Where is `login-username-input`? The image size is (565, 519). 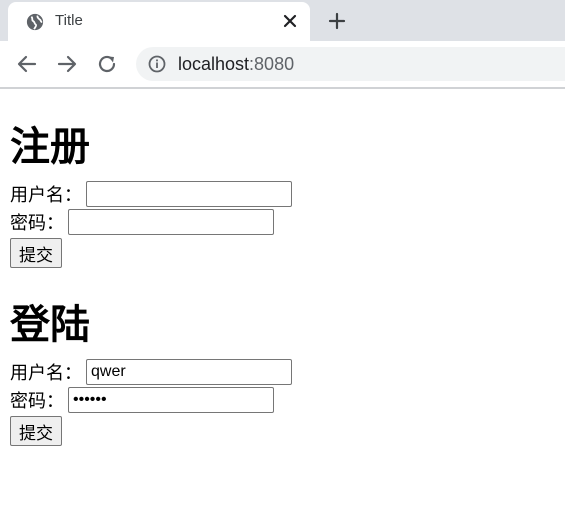 login-username-input is located at coordinates (189, 372).